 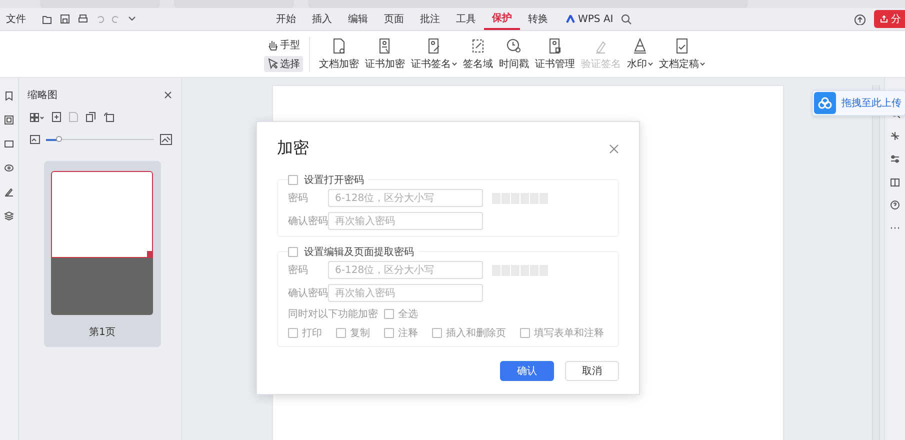 What do you see at coordinates (283, 64) in the screenshot?
I see `mode-button: 选择` at bounding box center [283, 64].